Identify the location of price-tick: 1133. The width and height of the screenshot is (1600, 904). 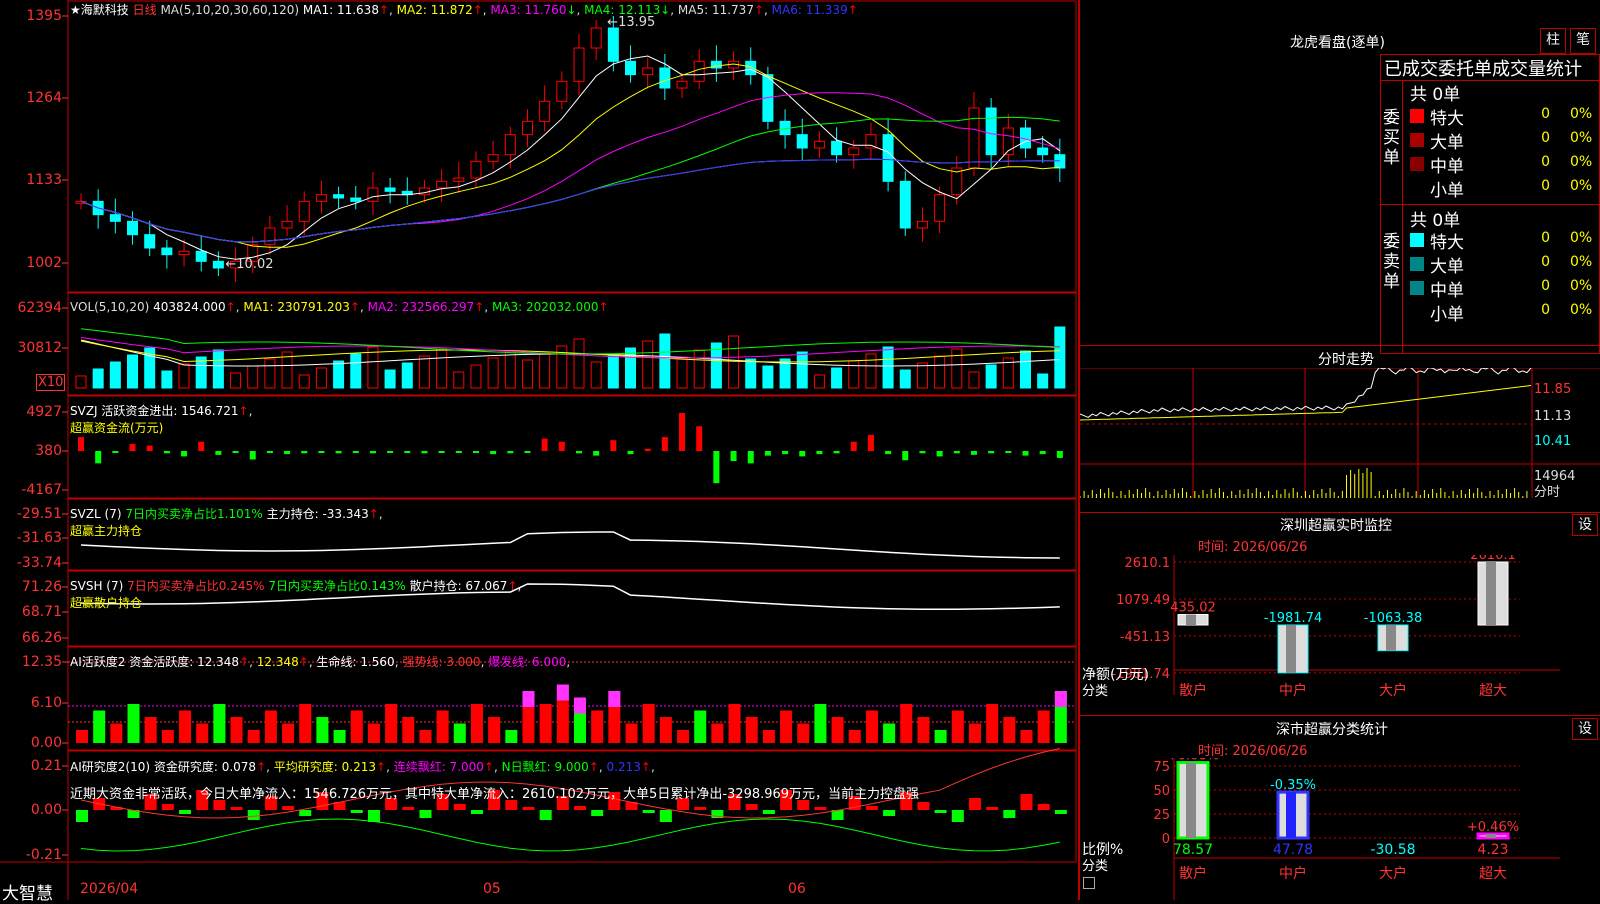
(44, 180).